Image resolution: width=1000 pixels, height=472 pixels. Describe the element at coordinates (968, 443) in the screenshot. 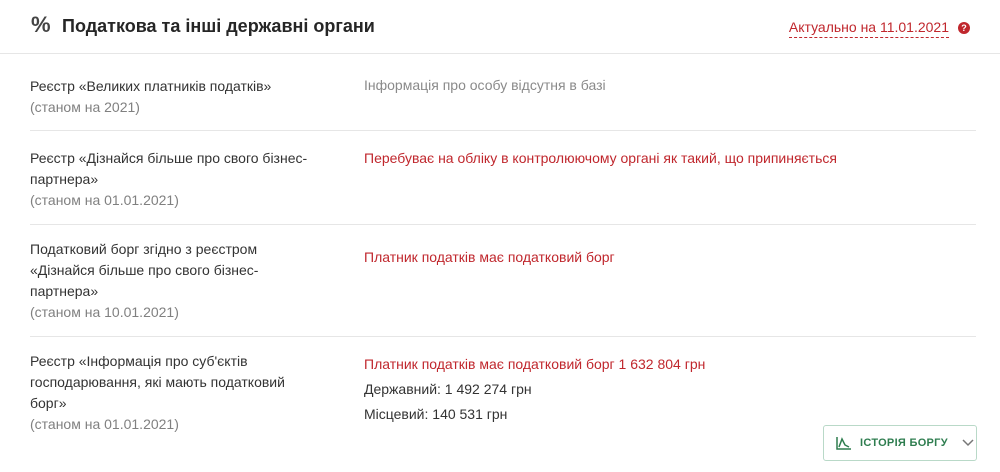

I see `chevron-down-icon` at that location.